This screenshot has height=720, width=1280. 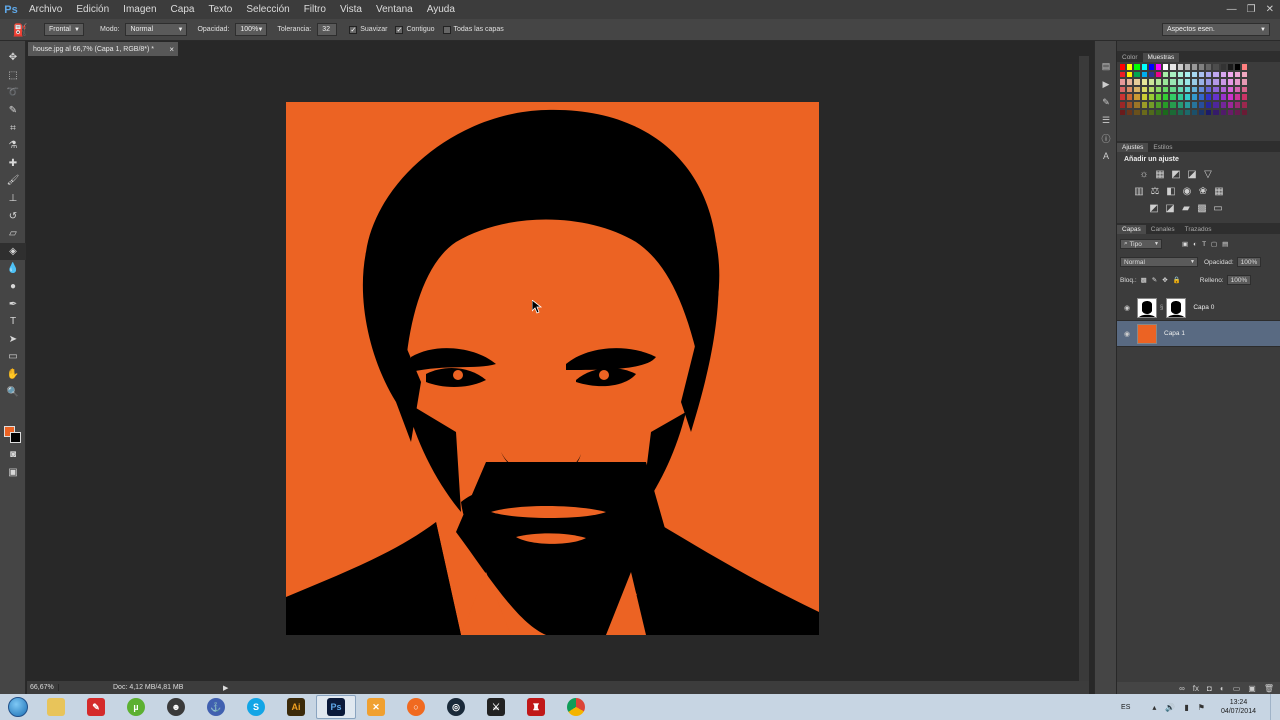 I want to click on paint-bucket-tool-icon: ◈, so click(x=13, y=251).